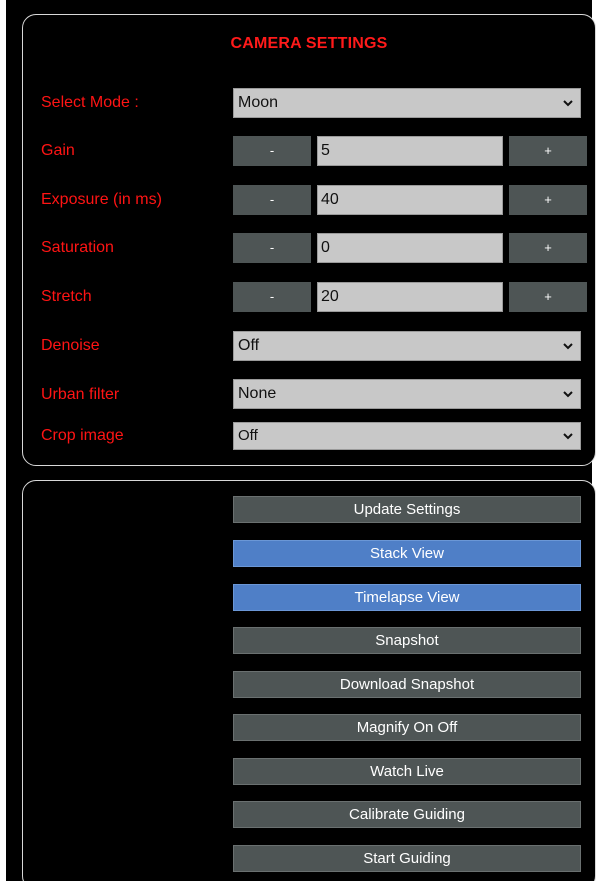  Describe the element at coordinates (548, 248) in the screenshot. I see `saturation-increase-button: +` at that location.